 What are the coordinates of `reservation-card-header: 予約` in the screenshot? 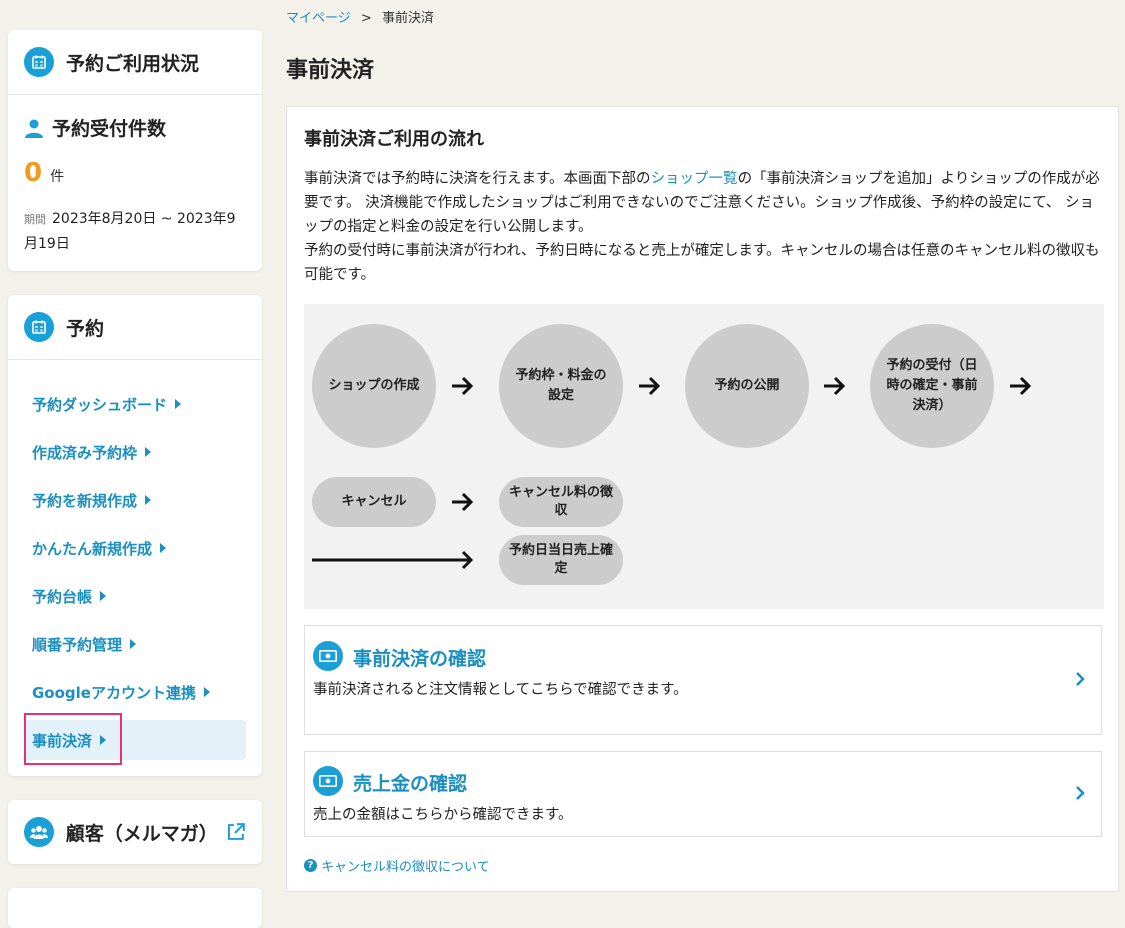 It's located at (135, 327).